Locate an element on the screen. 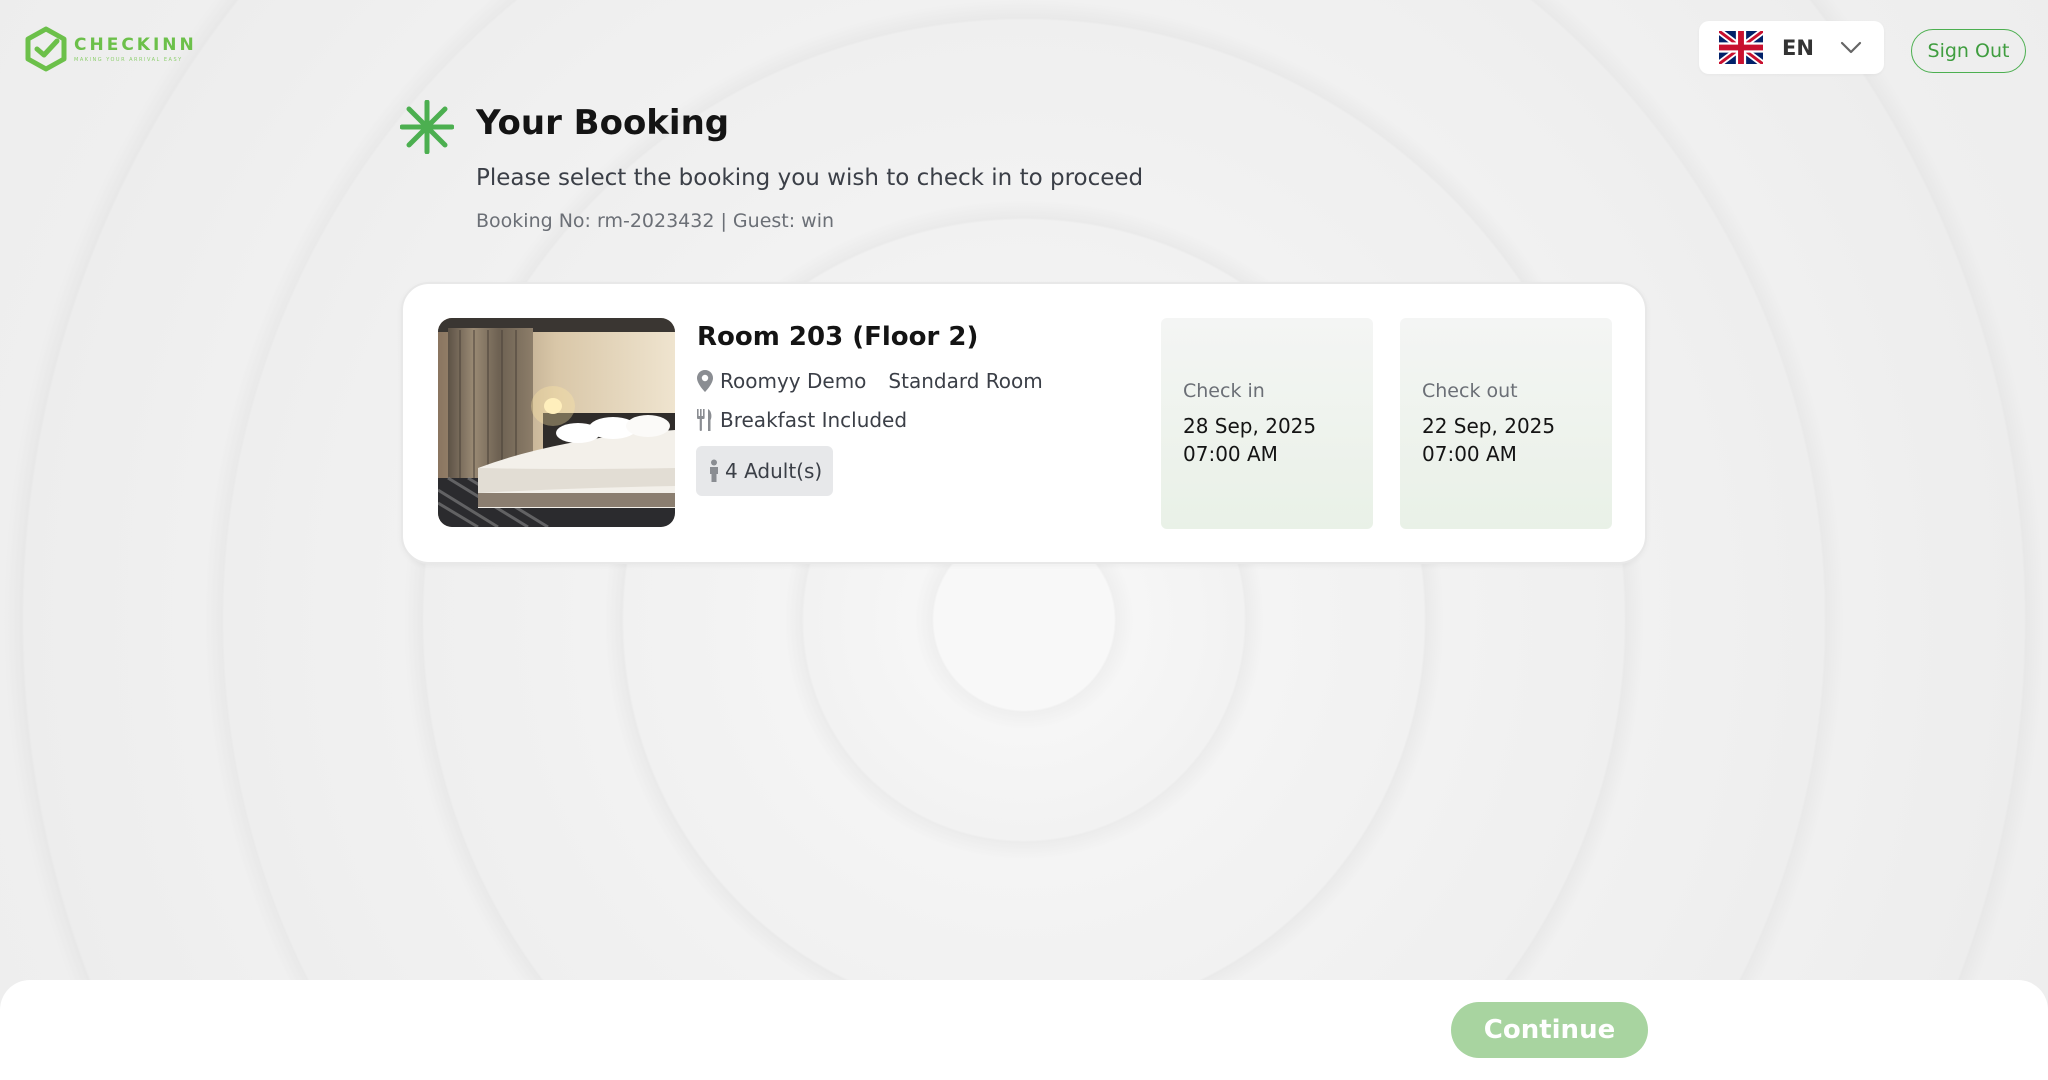 Image resolution: width=2048 pixels, height=1080 pixels. check-out-date: 22 Sep, 2025 is located at coordinates (1489, 426).